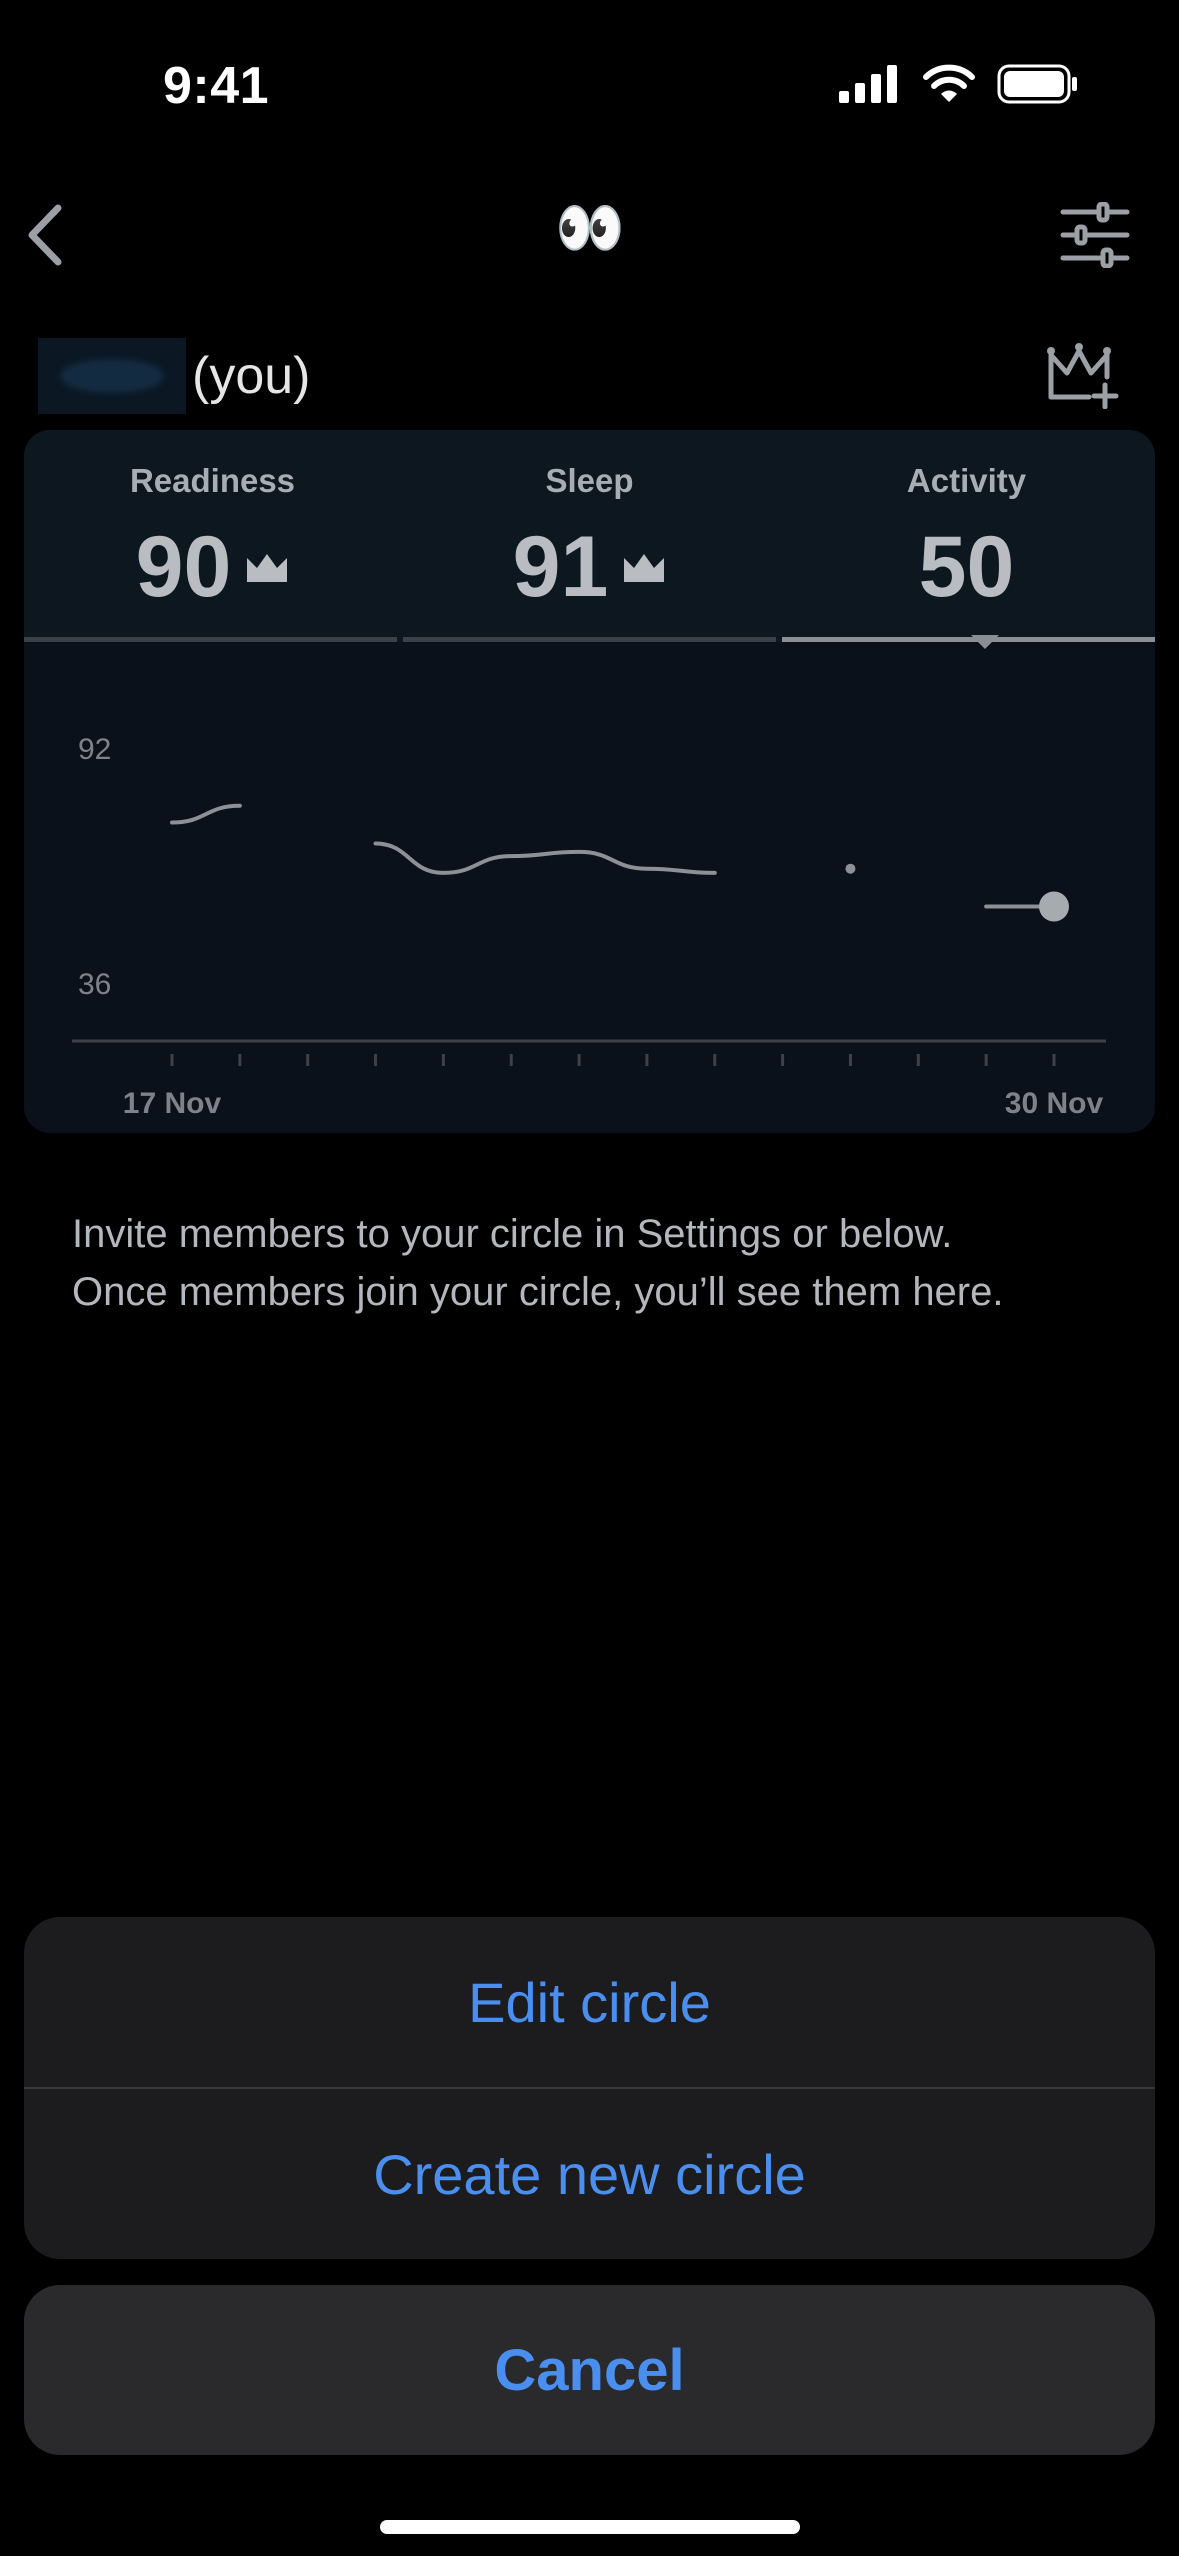 The image size is (1179, 2556). Describe the element at coordinates (590, 2527) in the screenshot. I see `home-indicator` at that location.